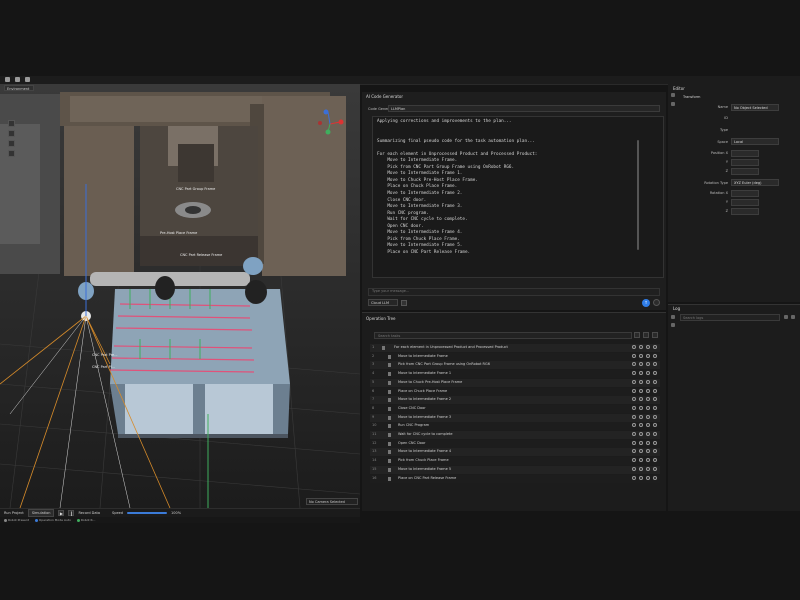  Describe the element at coordinates (515, 400) in the screenshot. I see `operation-row: 7 Move to Intermediate Frame 2` at that location.